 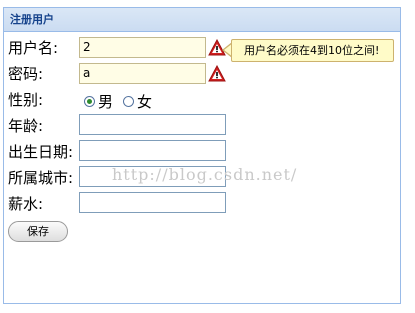 I want to click on warning-icon, so click(x=217, y=73).